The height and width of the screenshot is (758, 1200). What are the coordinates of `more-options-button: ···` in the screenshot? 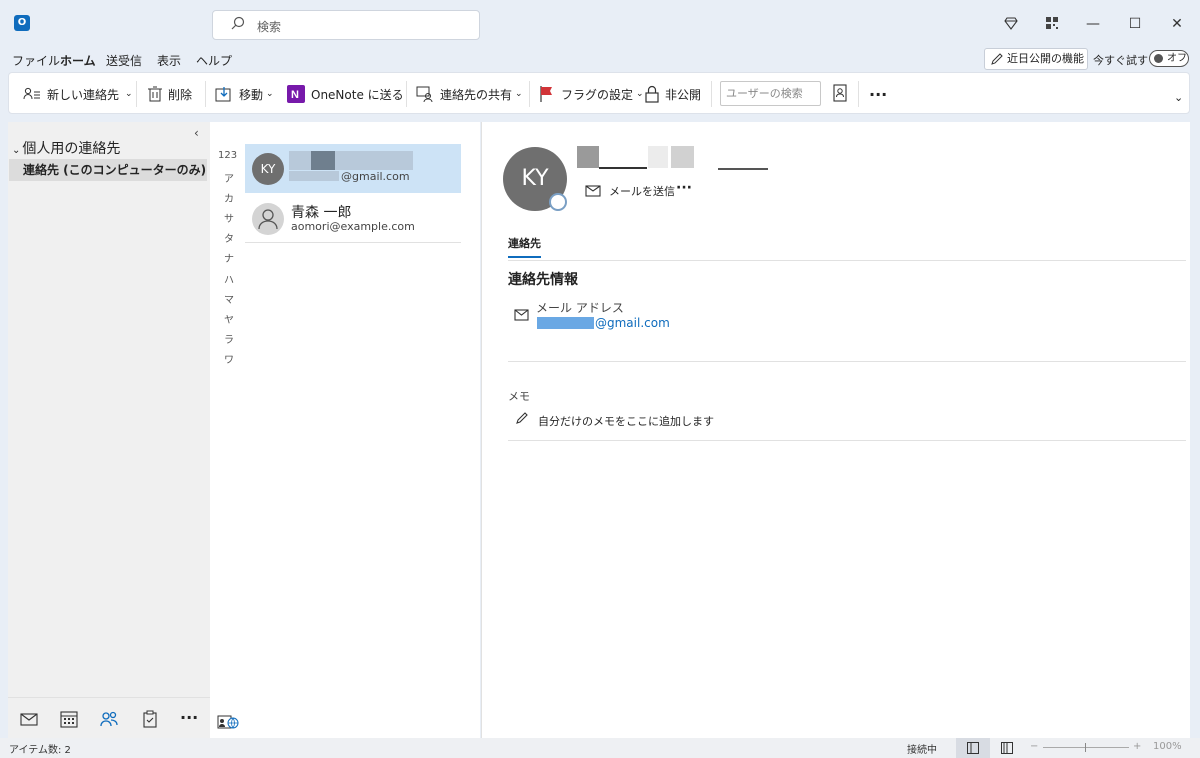 It's located at (878, 94).